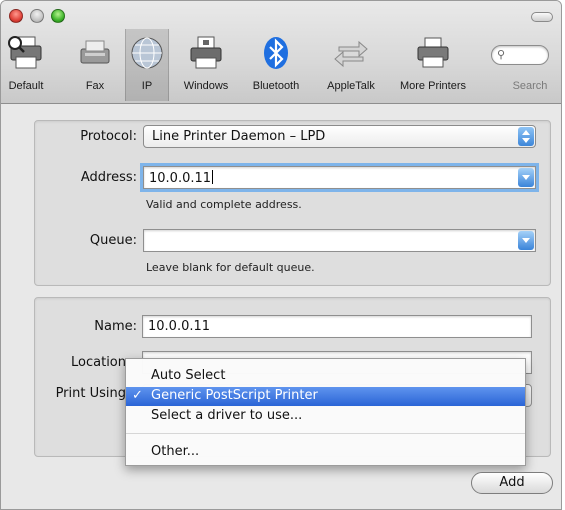 The width and height of the screenshot is (565, 510). I want to click on name-value: 10.0.0.11, so click(179, 326).